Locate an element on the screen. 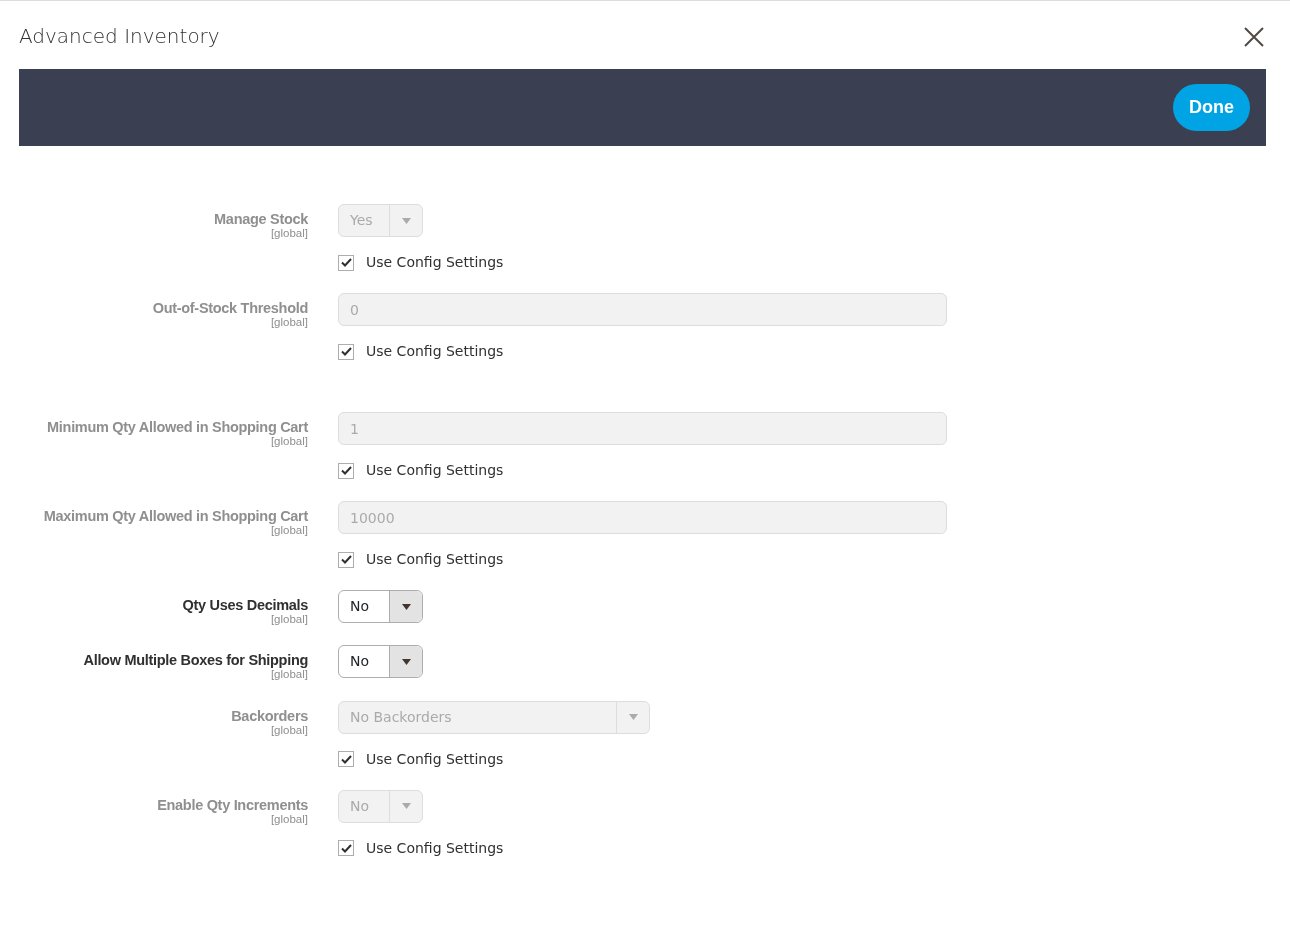 Image resolution: width=1290 pixels, height=930 pixels. done-button: Done is located at coordinates (1211, 107).